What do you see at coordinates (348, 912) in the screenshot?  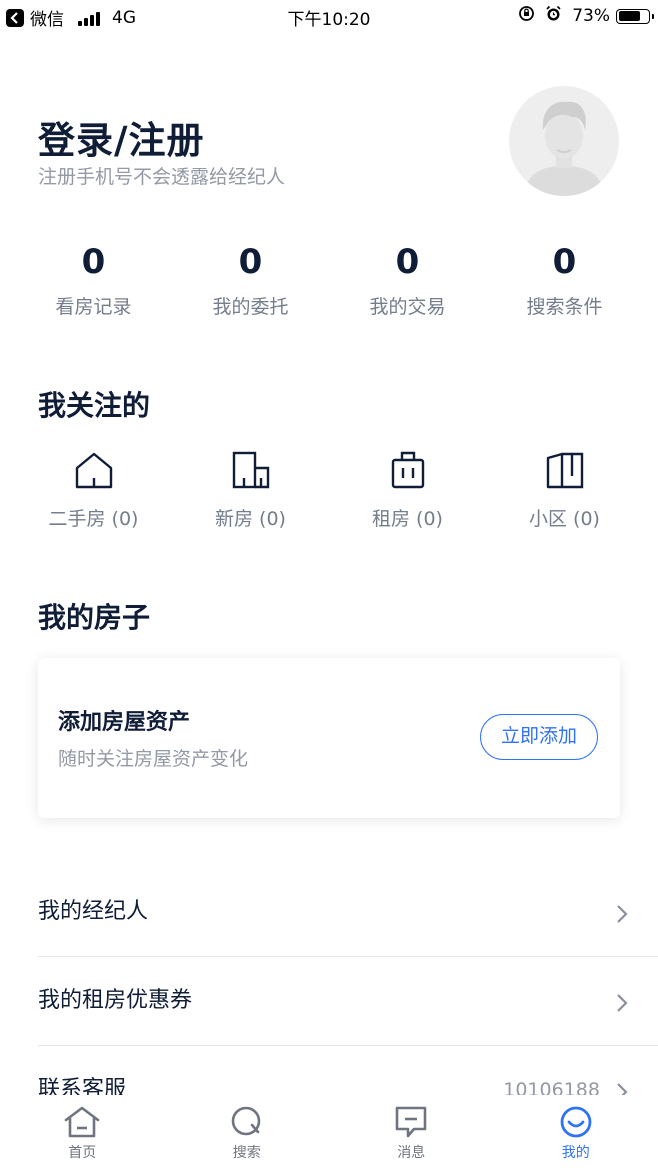 I see `list-item-my-agent: 我的经纪人` at bounding box center [348, 912].